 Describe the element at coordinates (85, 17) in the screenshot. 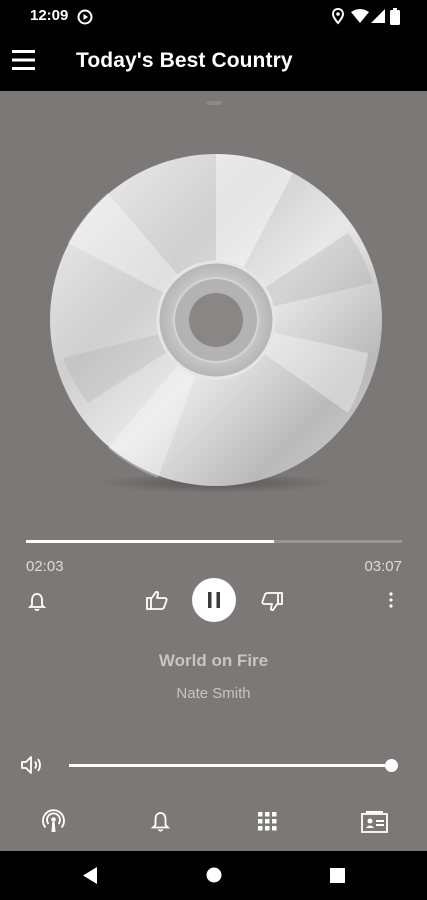

I see `play-circle-icon` at that location.